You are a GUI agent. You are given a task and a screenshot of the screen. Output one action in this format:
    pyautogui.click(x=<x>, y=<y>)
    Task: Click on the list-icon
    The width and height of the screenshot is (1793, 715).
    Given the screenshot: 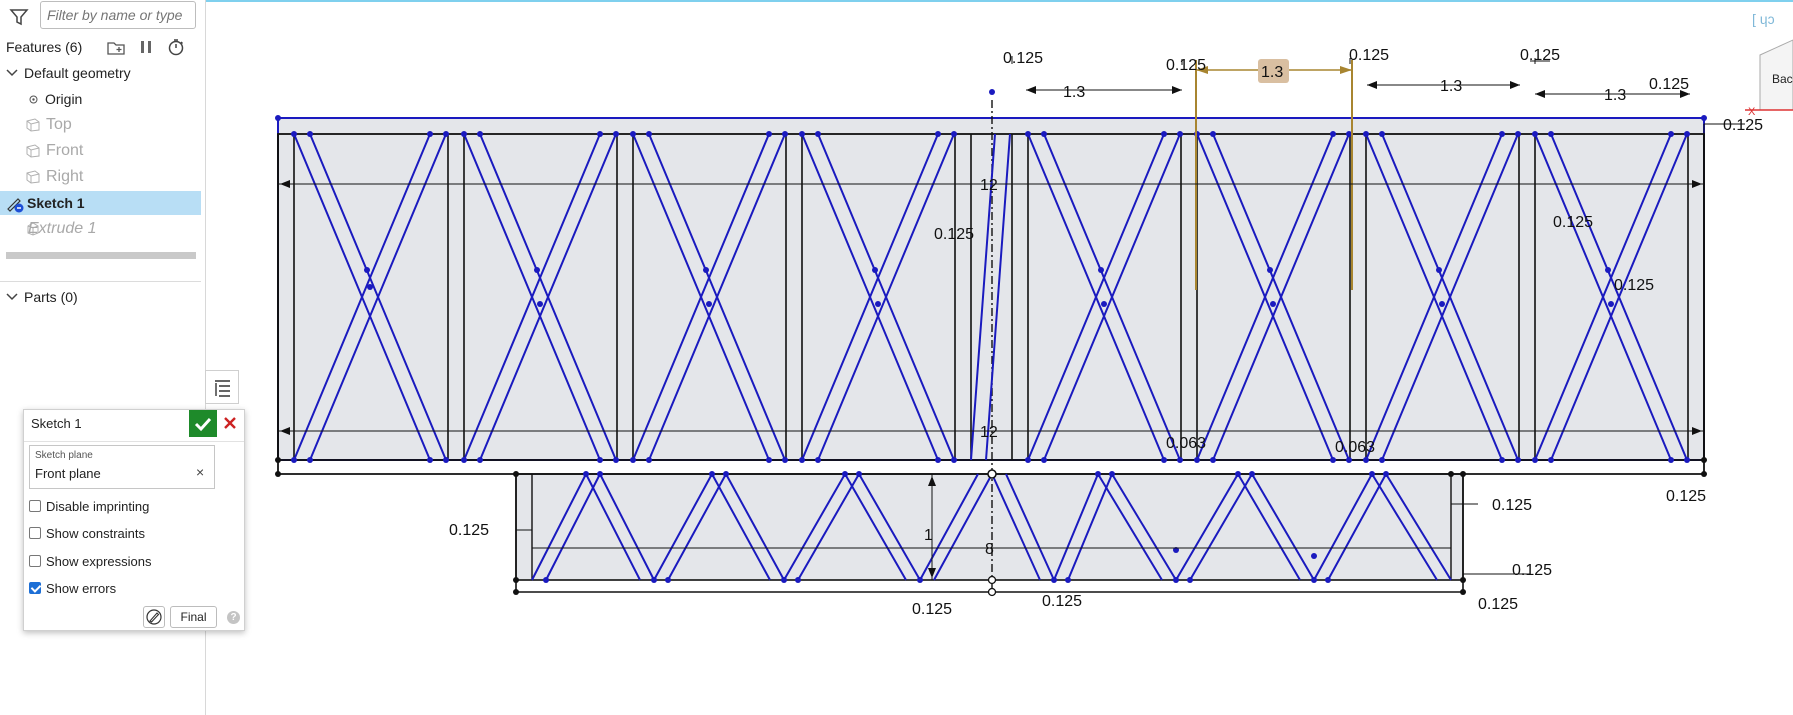 What is the action you would take?
    pyautogui.click(x=222, y=388)
    